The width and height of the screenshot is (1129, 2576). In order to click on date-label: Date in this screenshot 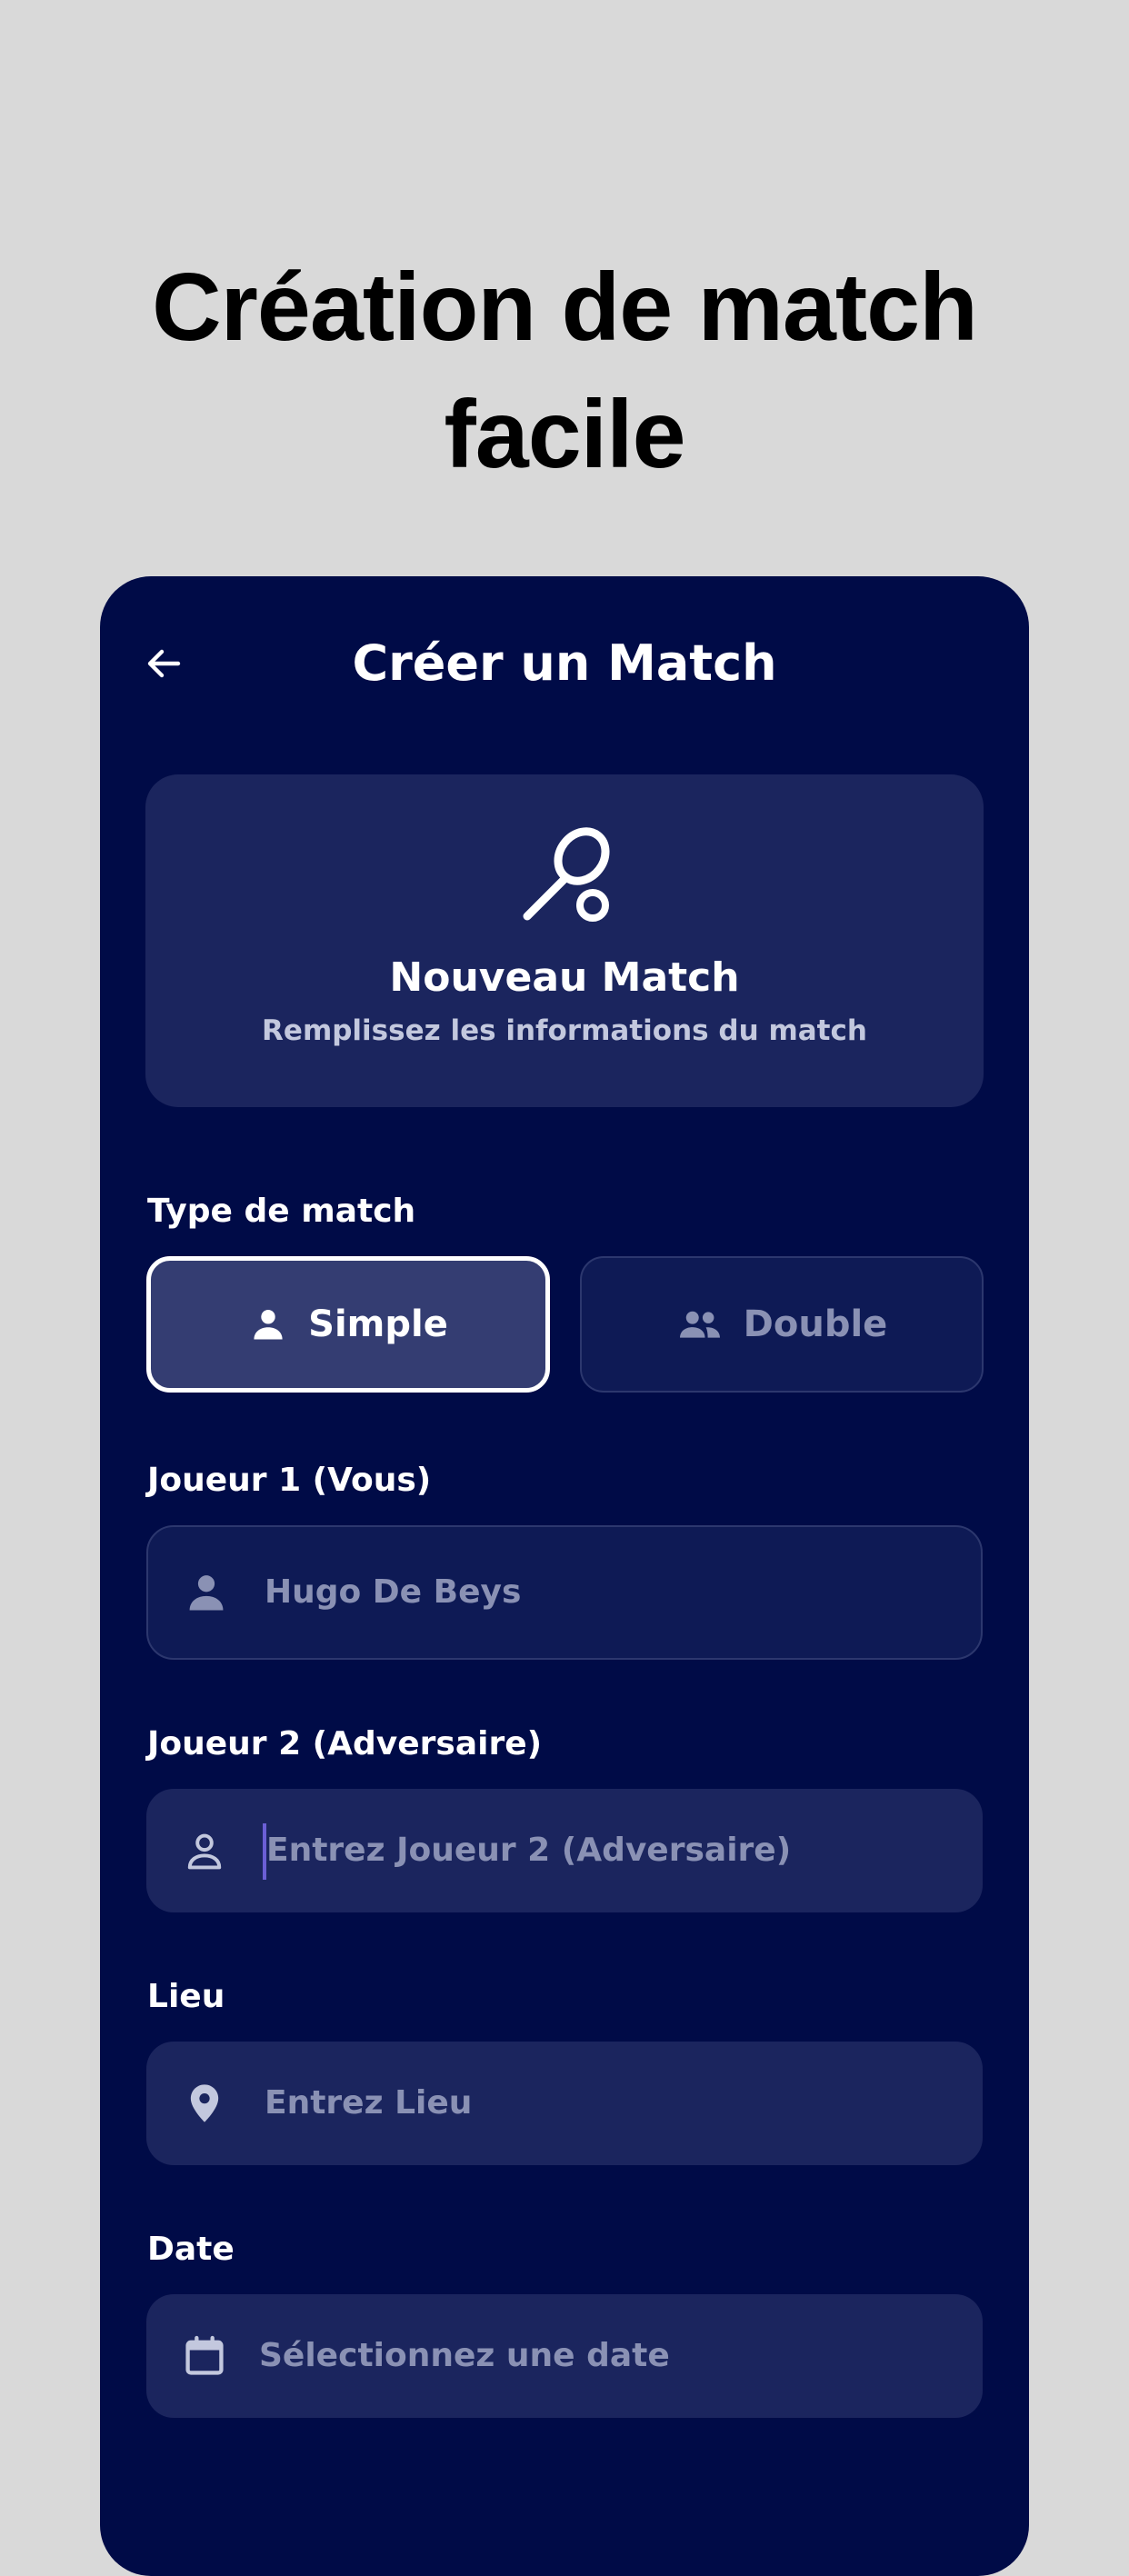, I will do `click(191, 2249)`.